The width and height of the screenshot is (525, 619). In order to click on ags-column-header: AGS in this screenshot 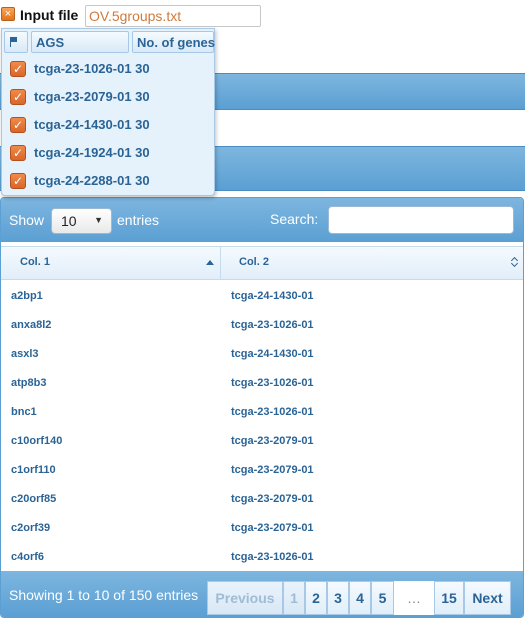, I will do `click(80, 42)`.